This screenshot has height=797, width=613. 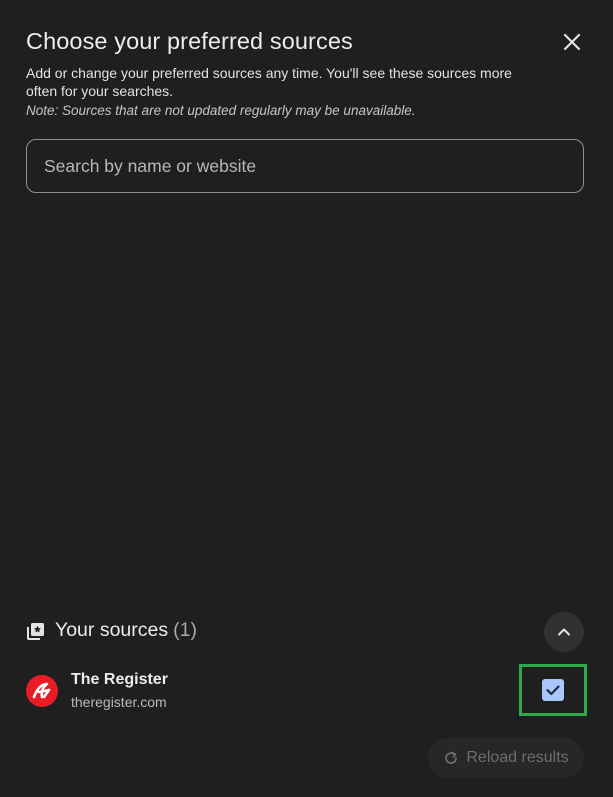 I want to click on reload-results-label: Reload results, so click(x=517, y=757).